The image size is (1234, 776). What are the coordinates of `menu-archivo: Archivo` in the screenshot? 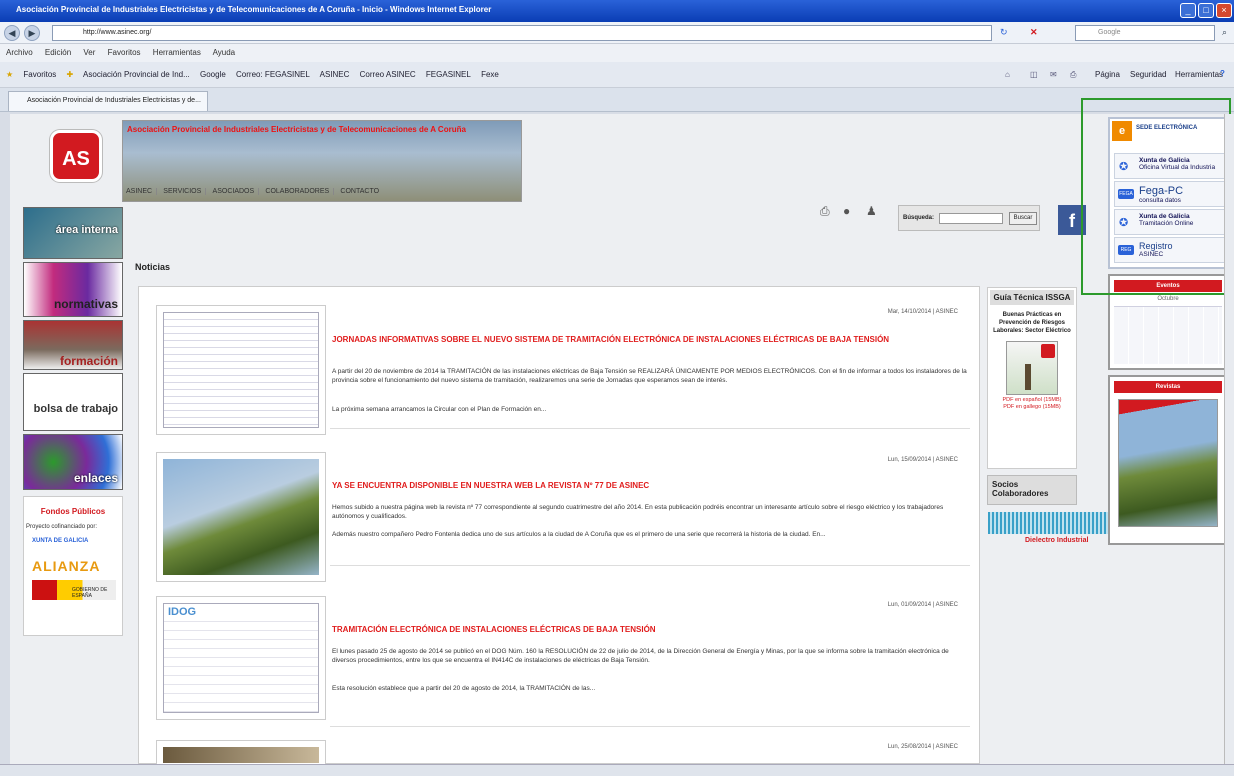 It's located at (19, 52).